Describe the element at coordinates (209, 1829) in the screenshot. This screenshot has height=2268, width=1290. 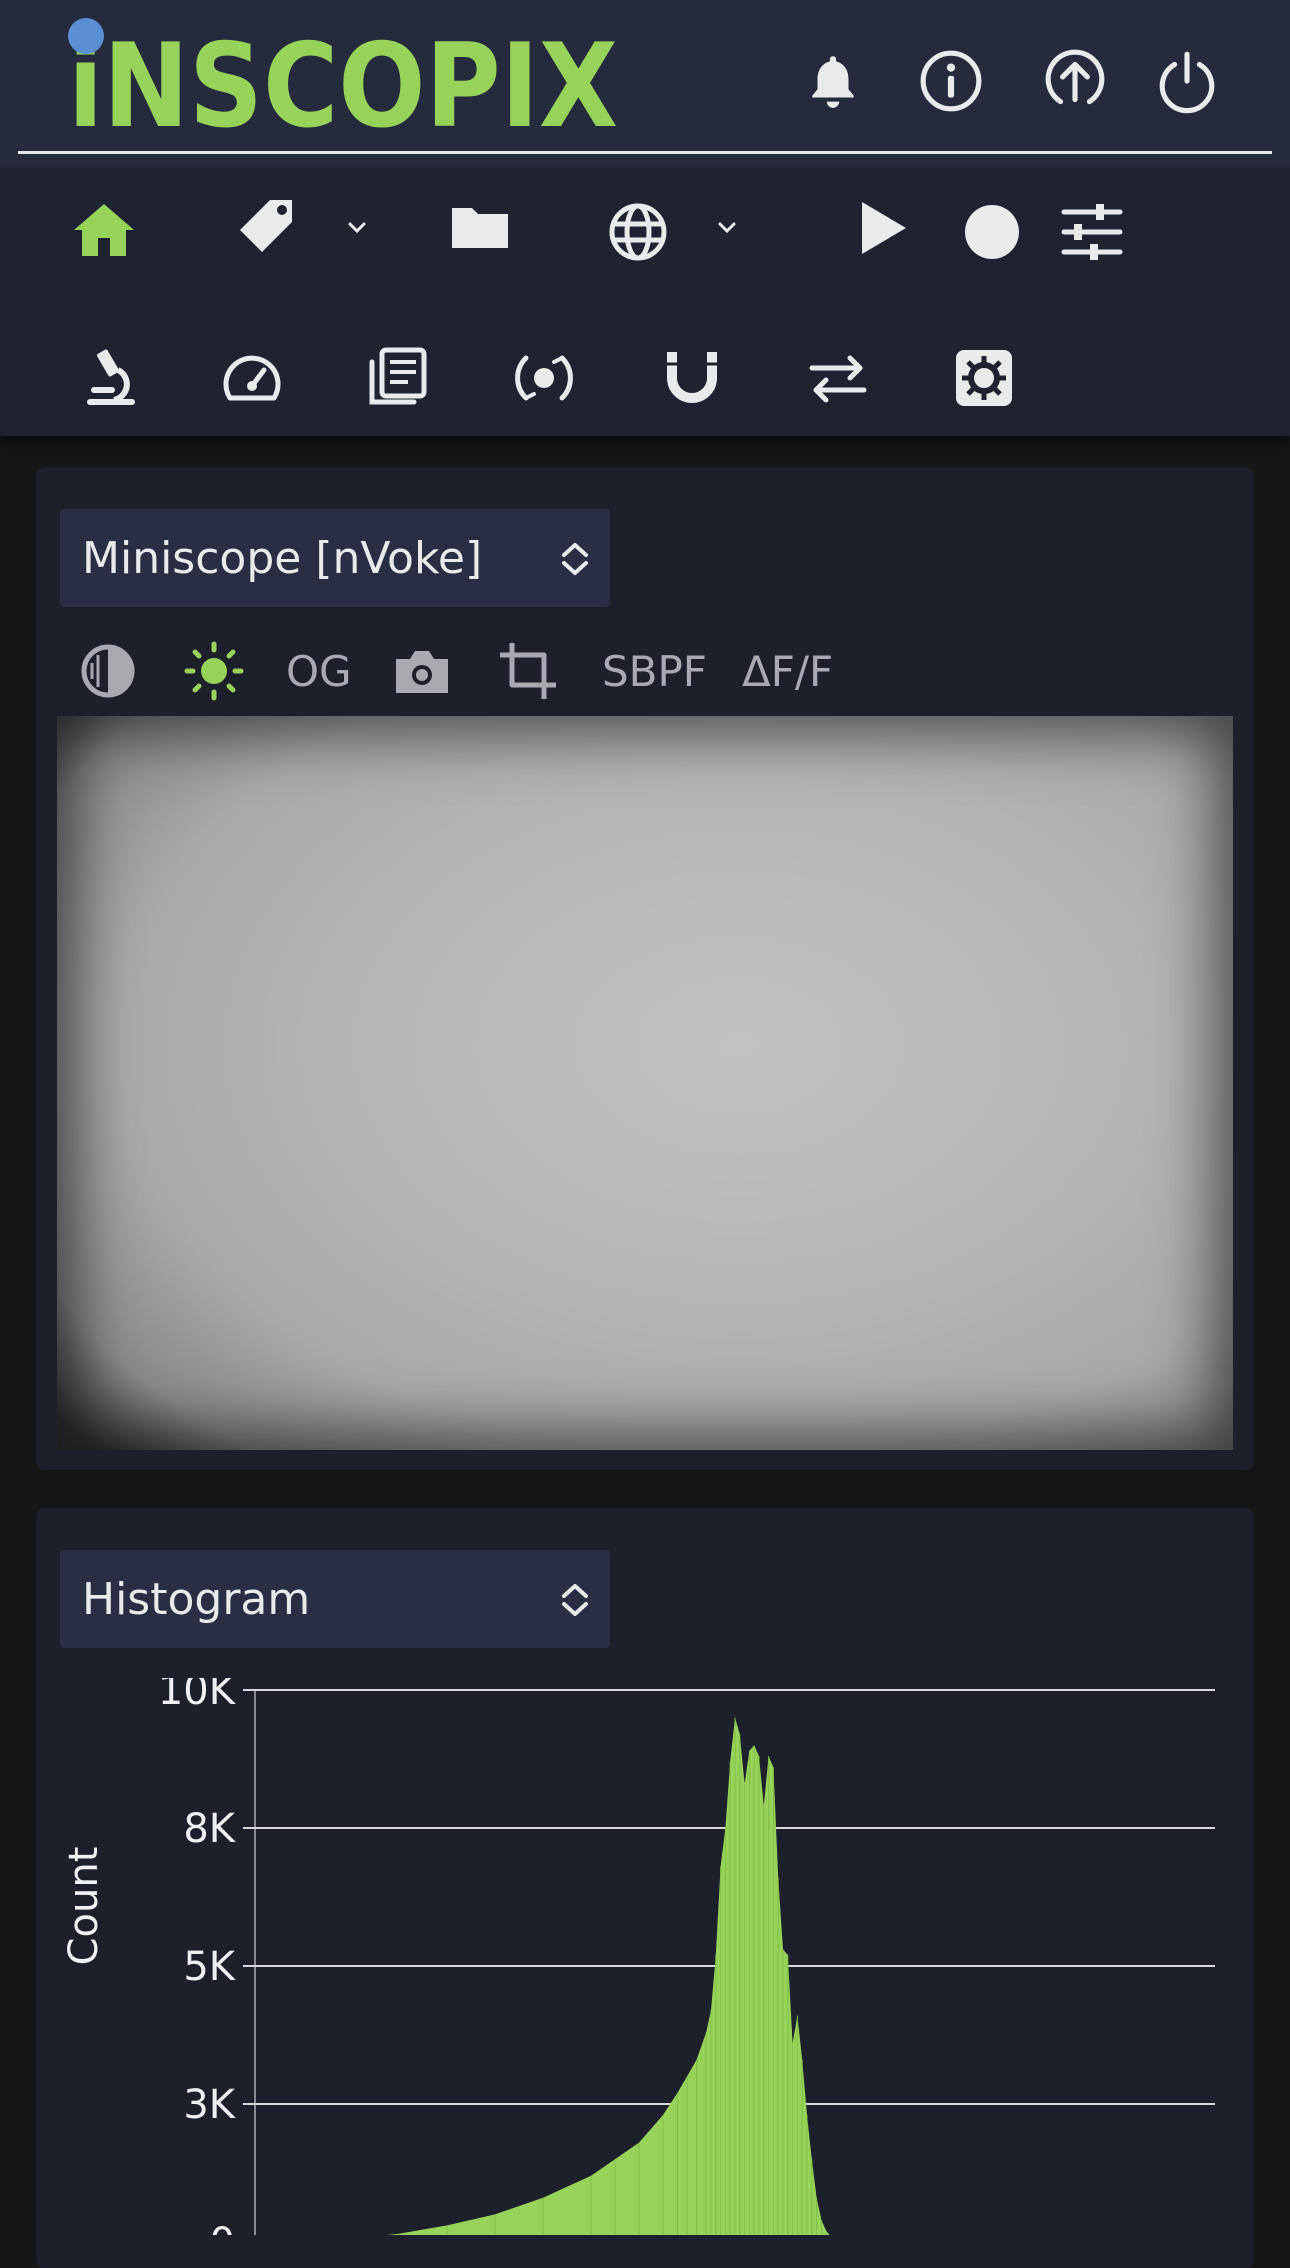
I see `y-tick-label: 8K` at that location.